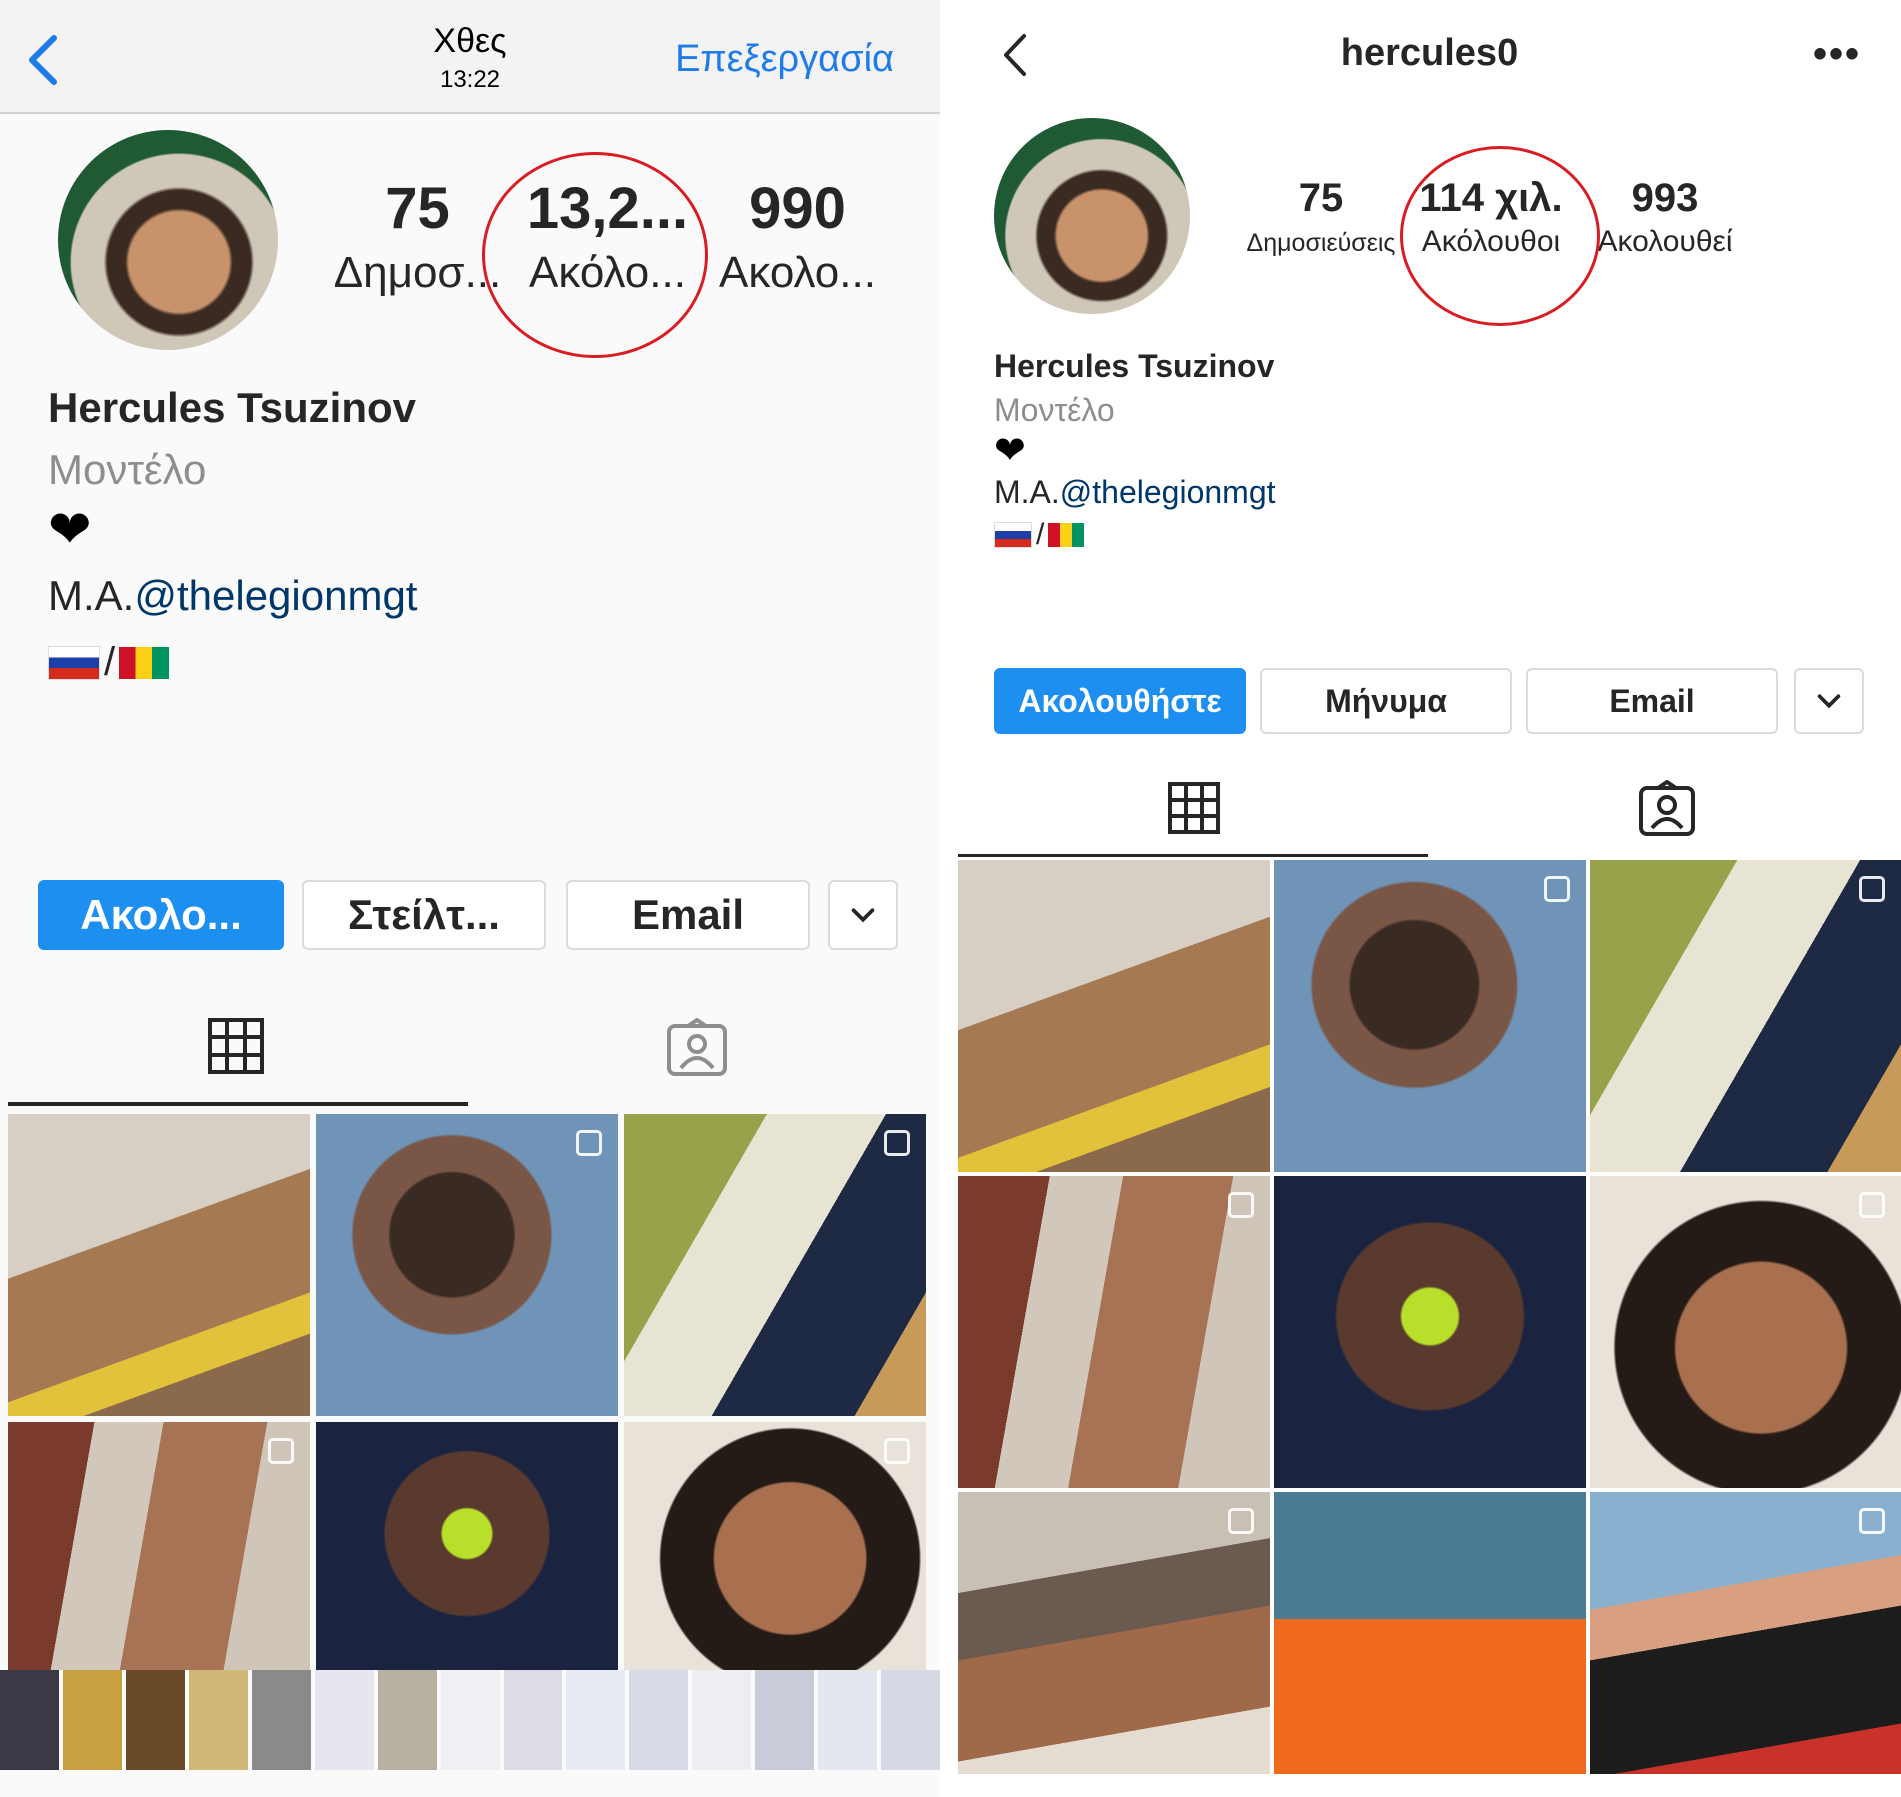 The image size is (1901, 1797). Describe the element at coordinates (1429, 53) in the screenshot. I see `username-title: hercules0` at that location.